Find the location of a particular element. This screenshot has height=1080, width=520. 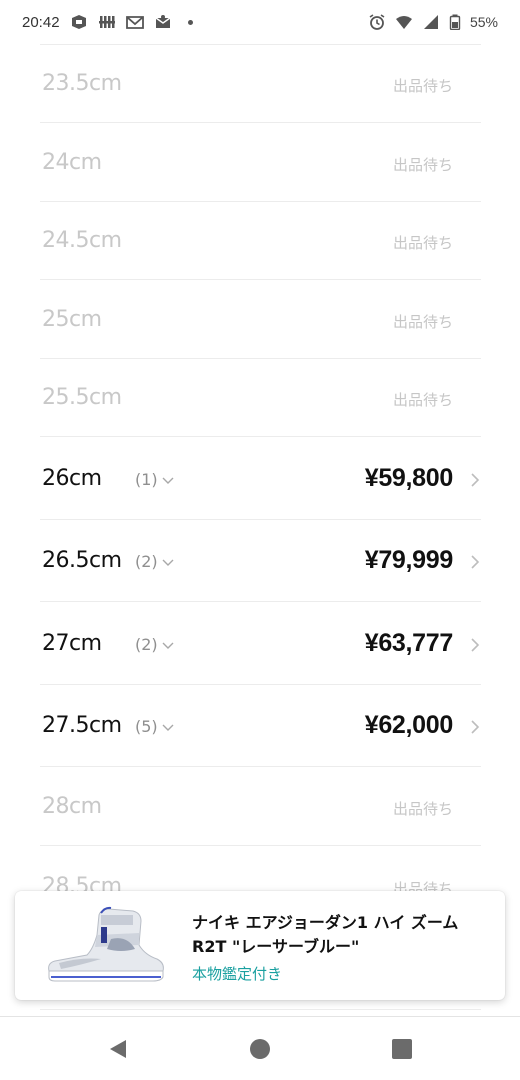

lowest-price: ¥62,000 is located at coordinates (409, 725).